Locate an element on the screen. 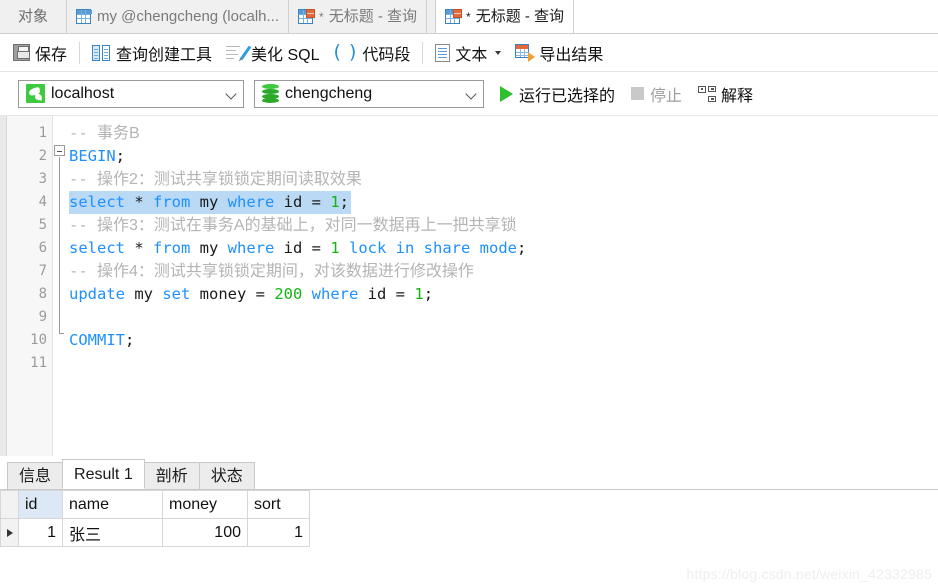 The height and width of the screenshot is (585, 938). result-tab-info-label: 信息 is located at coordinates (35, 476).